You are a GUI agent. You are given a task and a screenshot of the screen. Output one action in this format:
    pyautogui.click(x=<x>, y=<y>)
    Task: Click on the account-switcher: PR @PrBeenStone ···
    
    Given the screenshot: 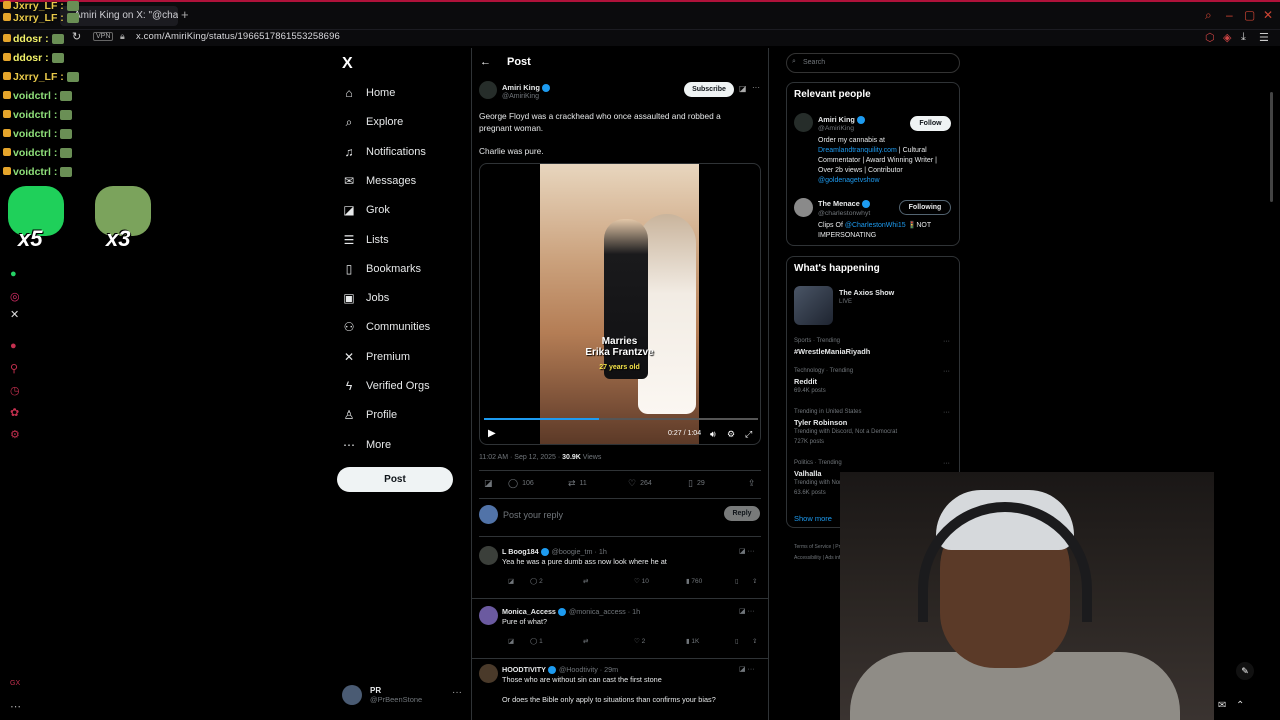 What is the action you would take?
    pyautogui.click(x=402, y=695)
    